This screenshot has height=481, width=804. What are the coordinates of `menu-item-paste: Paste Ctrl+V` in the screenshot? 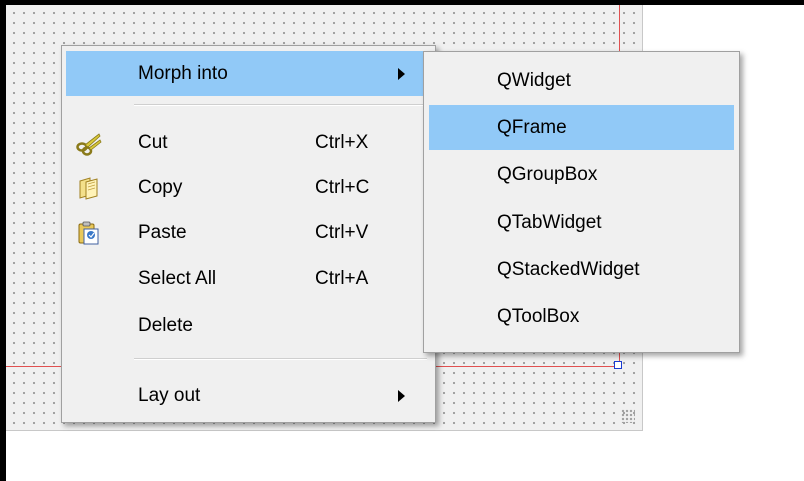 It's located at (248, 232).